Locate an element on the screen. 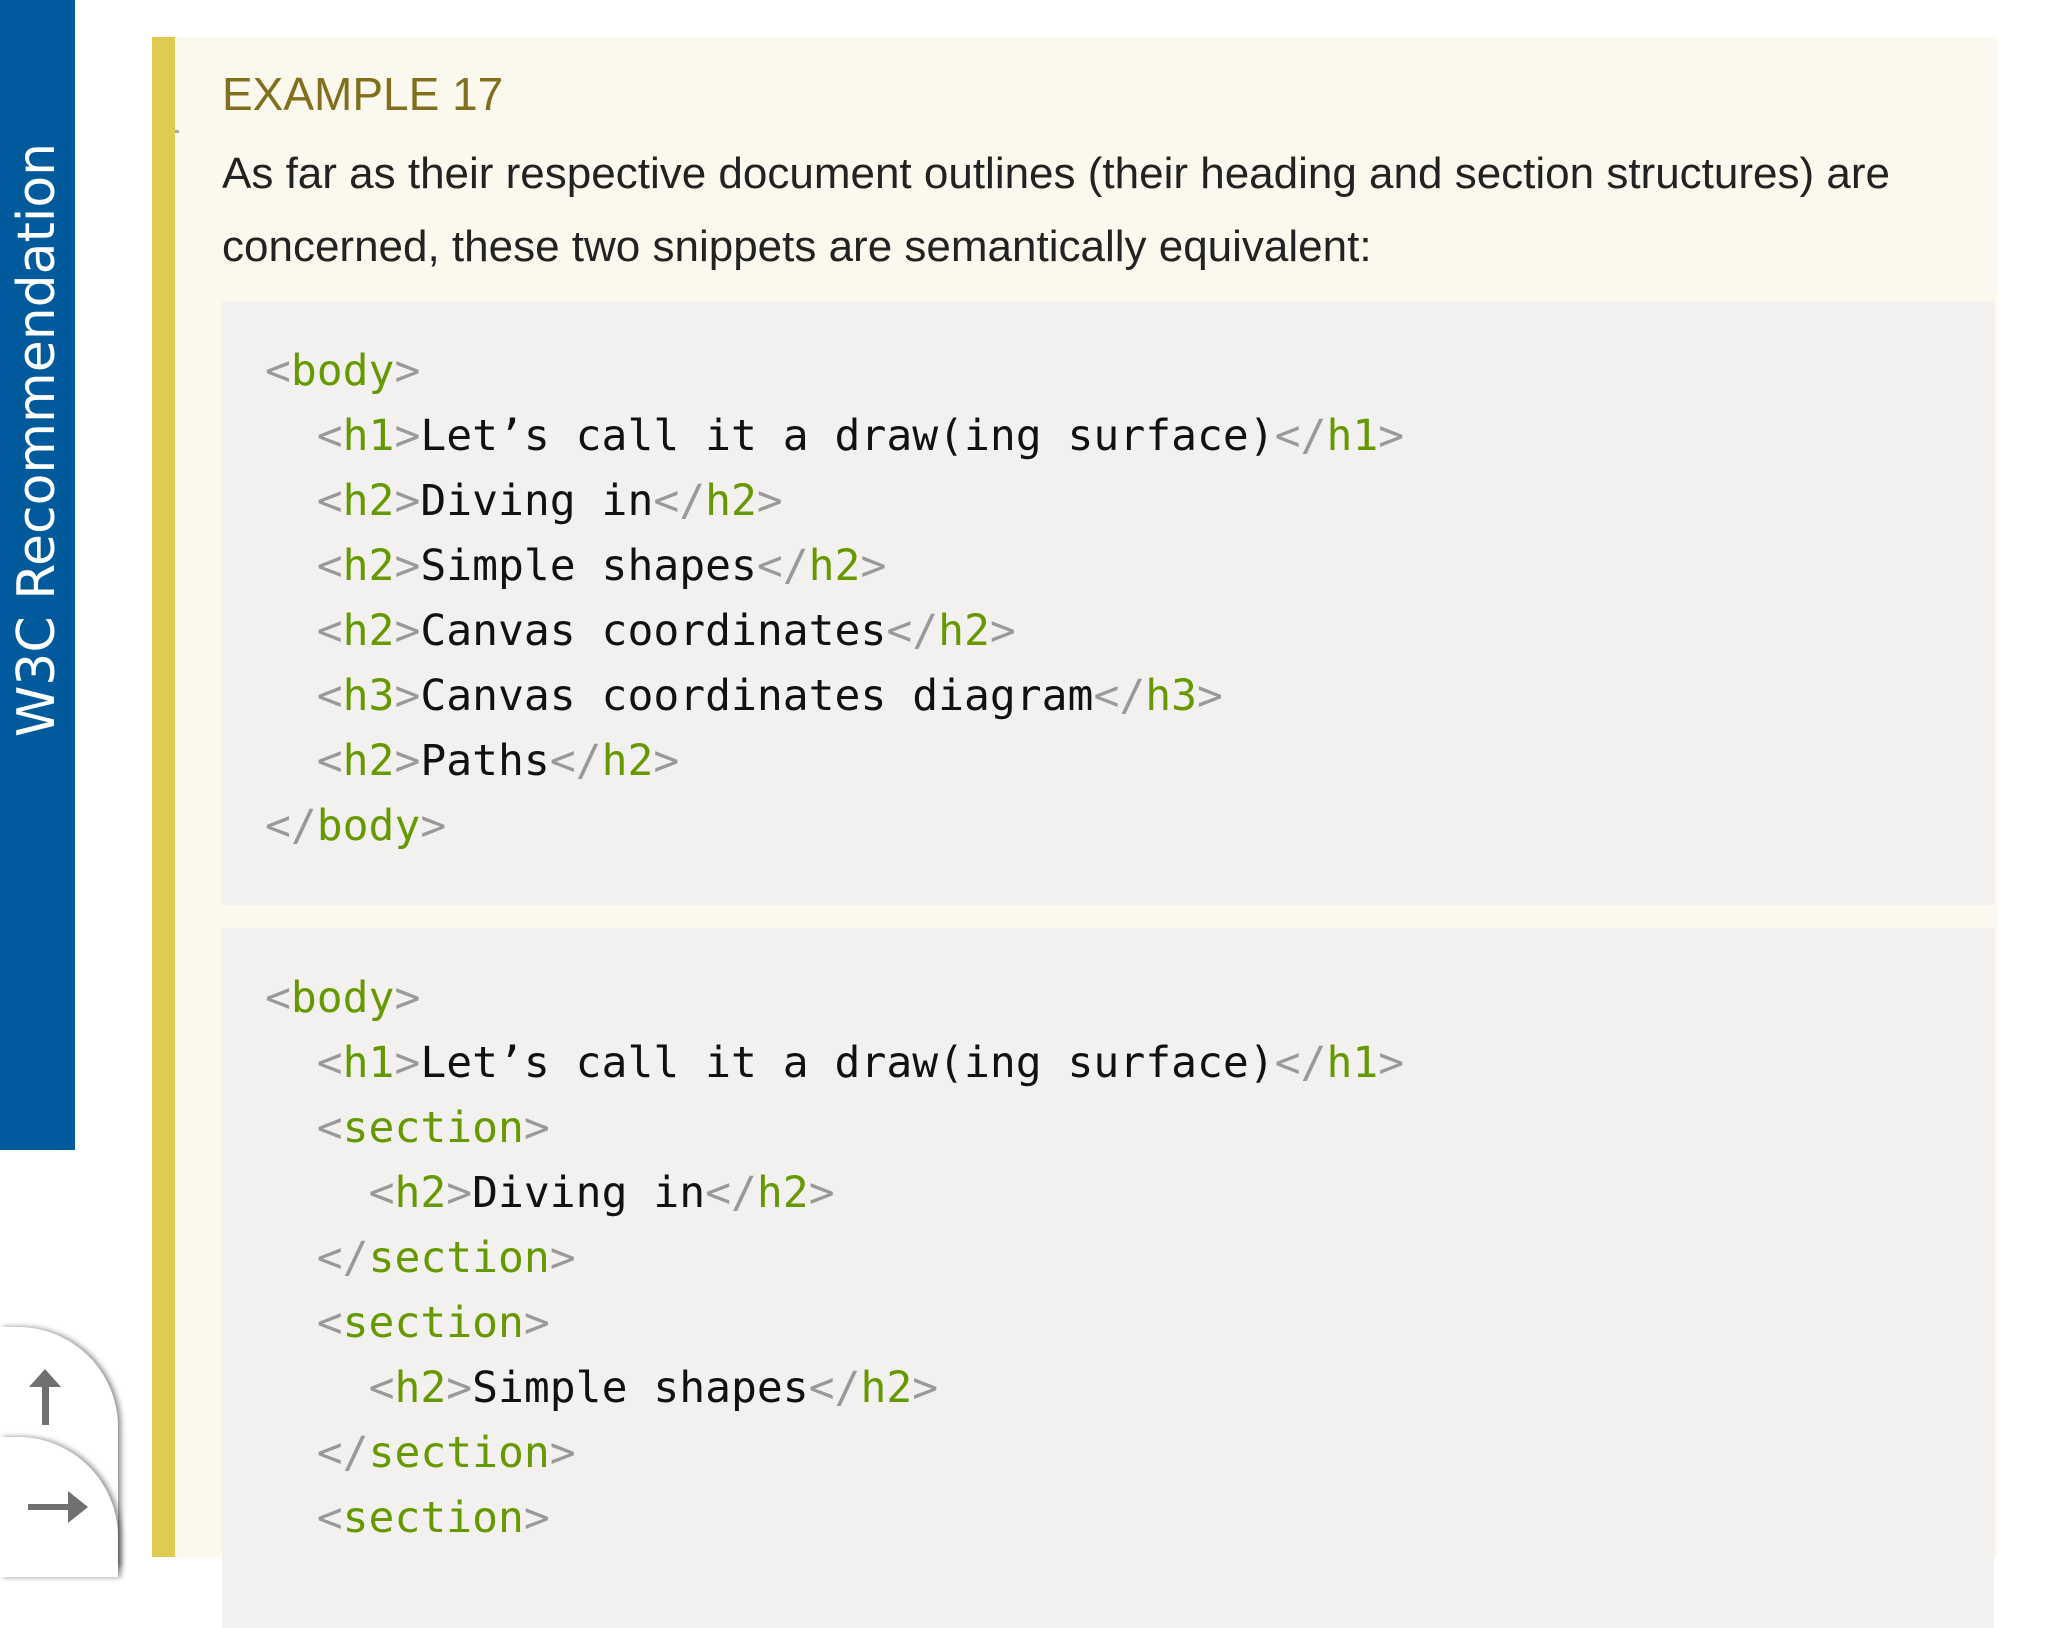 This screenshot has height=1628, width=2048. w3c-status-sidebar: W3C Recommendation is located at coordinates (37, 575).